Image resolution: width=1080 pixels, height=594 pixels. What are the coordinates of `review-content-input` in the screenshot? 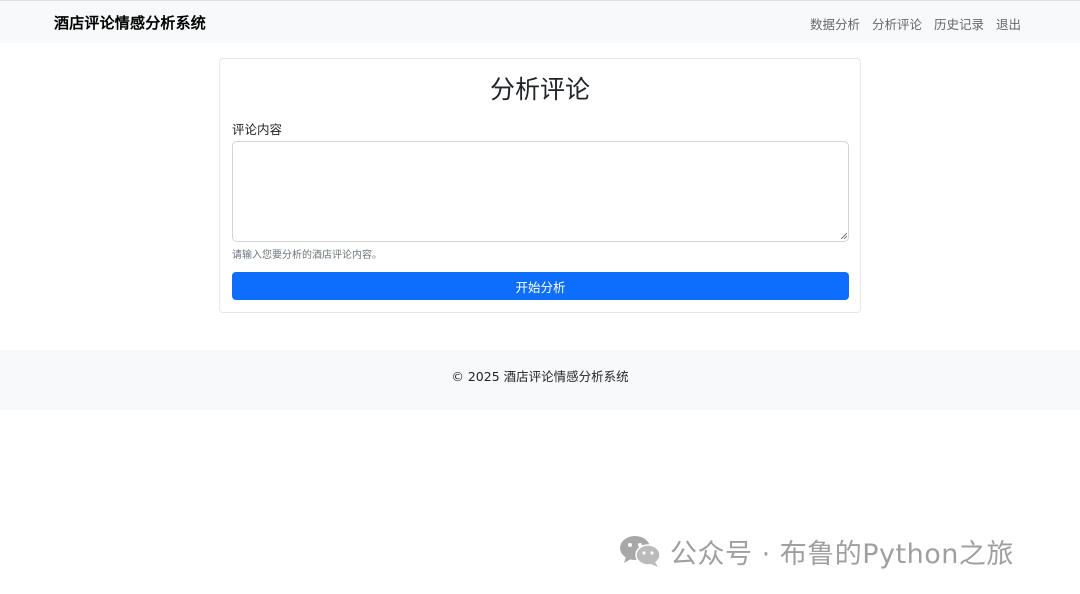 It's located at (540, 191).